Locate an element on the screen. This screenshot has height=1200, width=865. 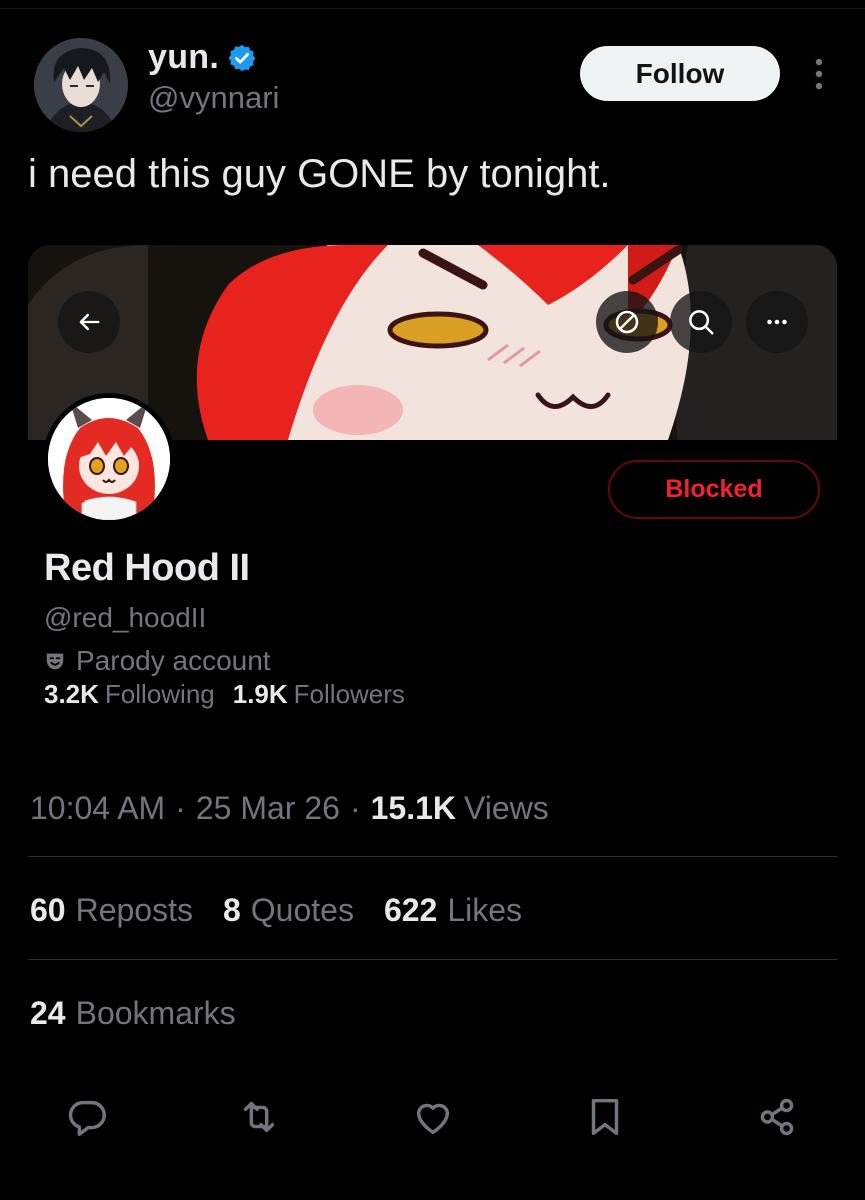
engagement-stats: 60 Reposts 8 Quotes 622 Likes is located at coordinates (291, 910).